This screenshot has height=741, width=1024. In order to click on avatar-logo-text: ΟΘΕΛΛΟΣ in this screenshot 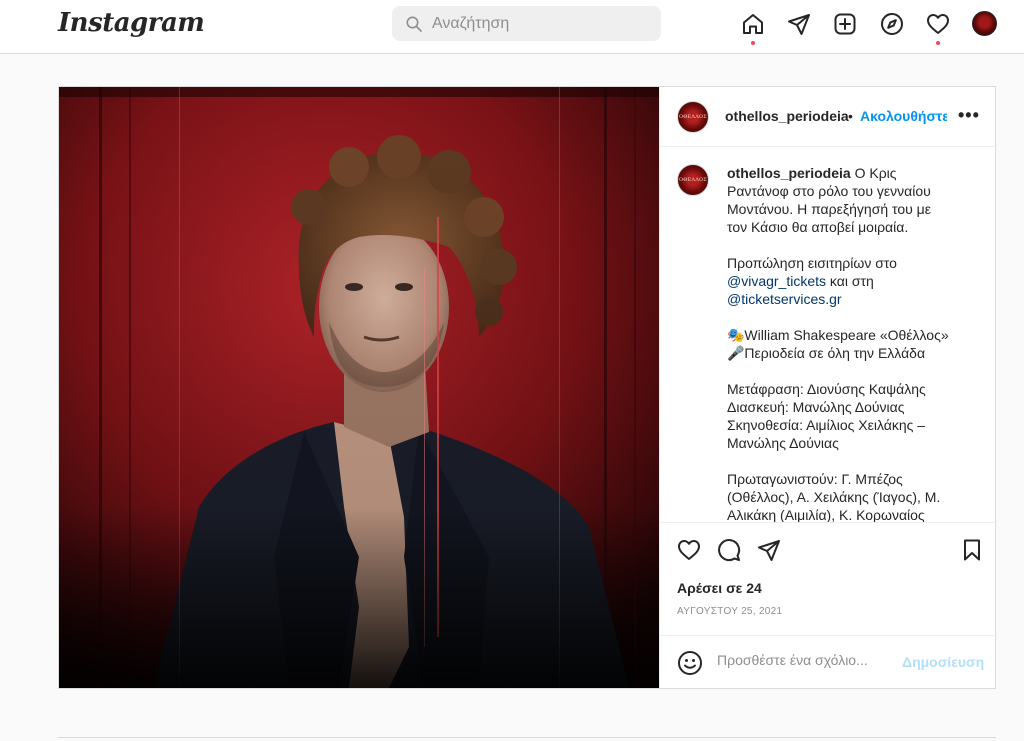, I will do `click(693, 117)`.